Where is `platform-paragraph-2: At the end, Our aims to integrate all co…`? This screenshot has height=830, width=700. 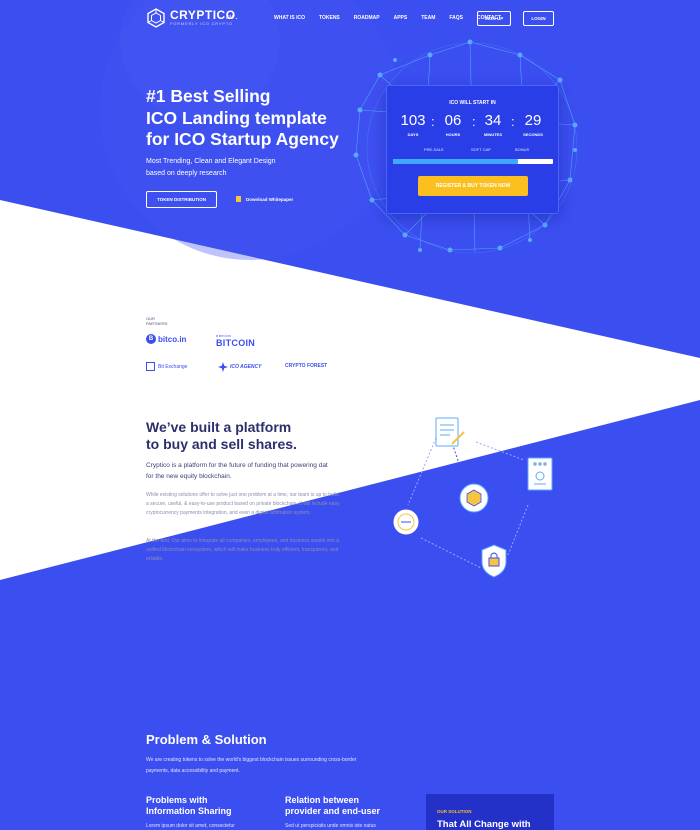
platform-paragraph-2: At the end, Our aims to integrate all co… is located at coordinates (242, 550).